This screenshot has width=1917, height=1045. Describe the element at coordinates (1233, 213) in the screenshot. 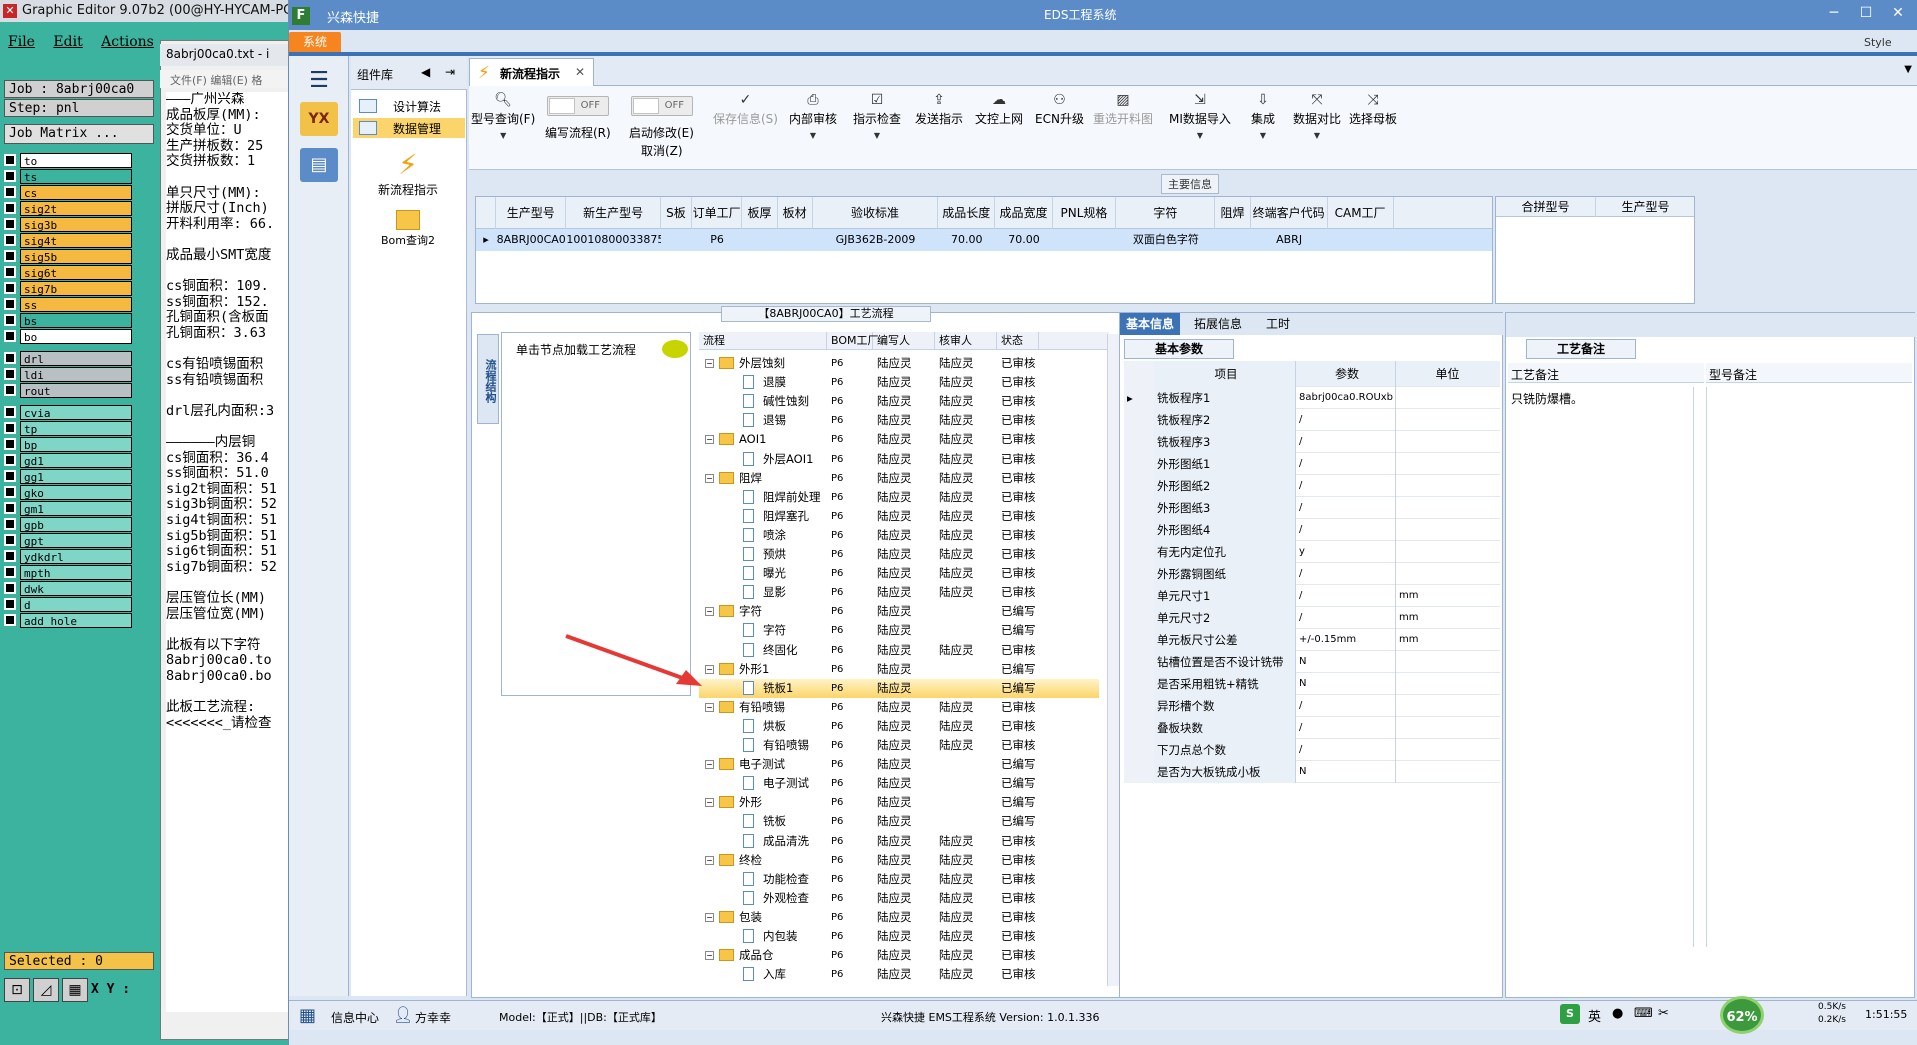

I see `main-grid-header-cell: 阻焊` at that location.